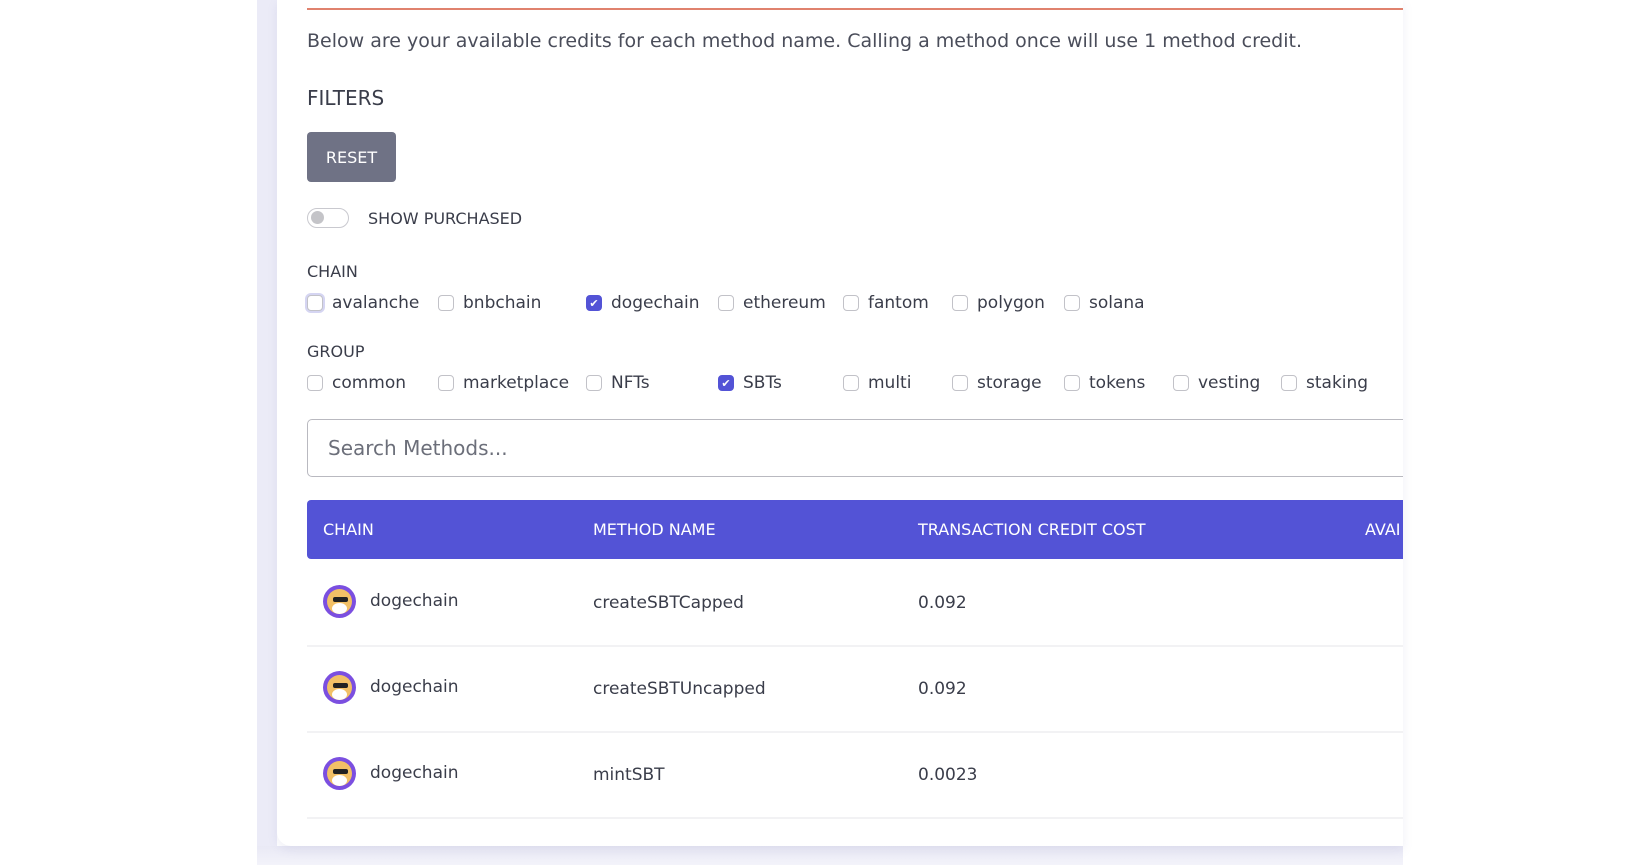  Describe the element at coordinates (346, 98) in the screenshot. I see `filters-title: FILTERS` at that location.